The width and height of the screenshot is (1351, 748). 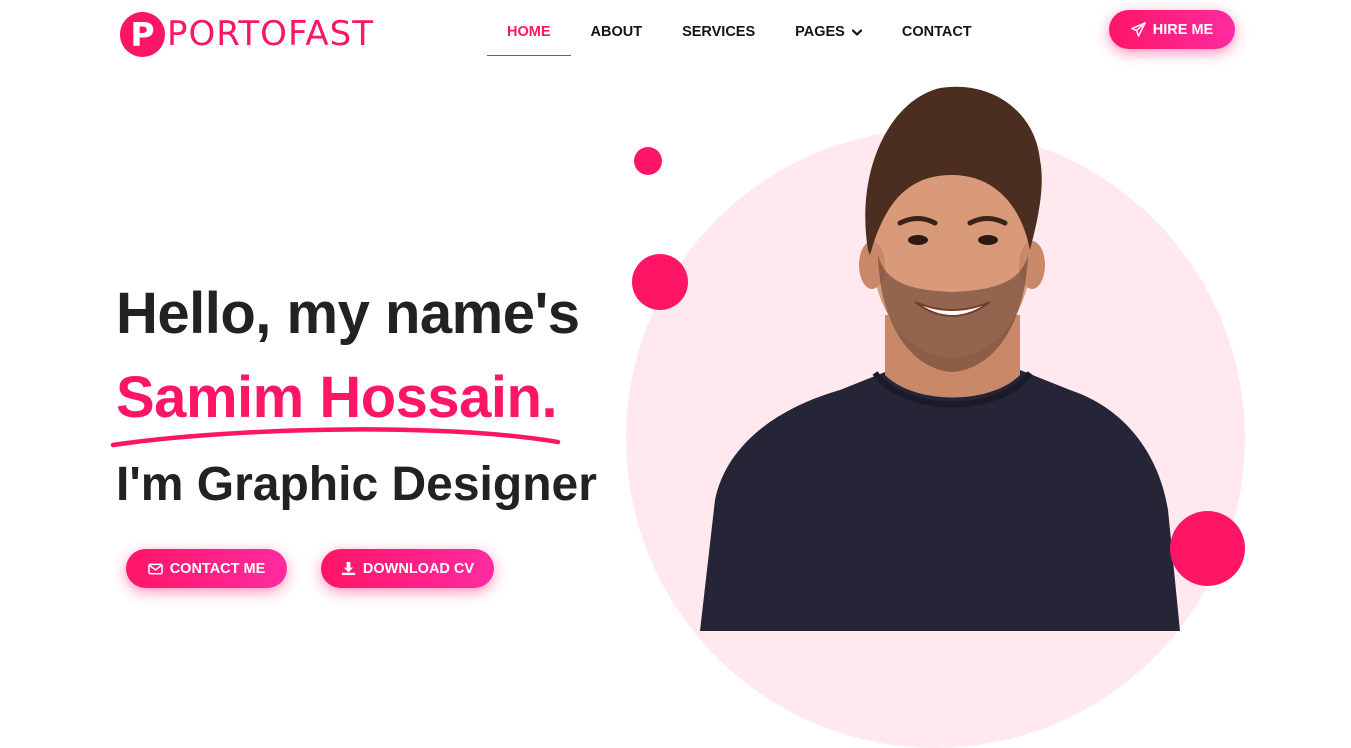 I want to click on envelope-icon, so click(x=155, y=568).